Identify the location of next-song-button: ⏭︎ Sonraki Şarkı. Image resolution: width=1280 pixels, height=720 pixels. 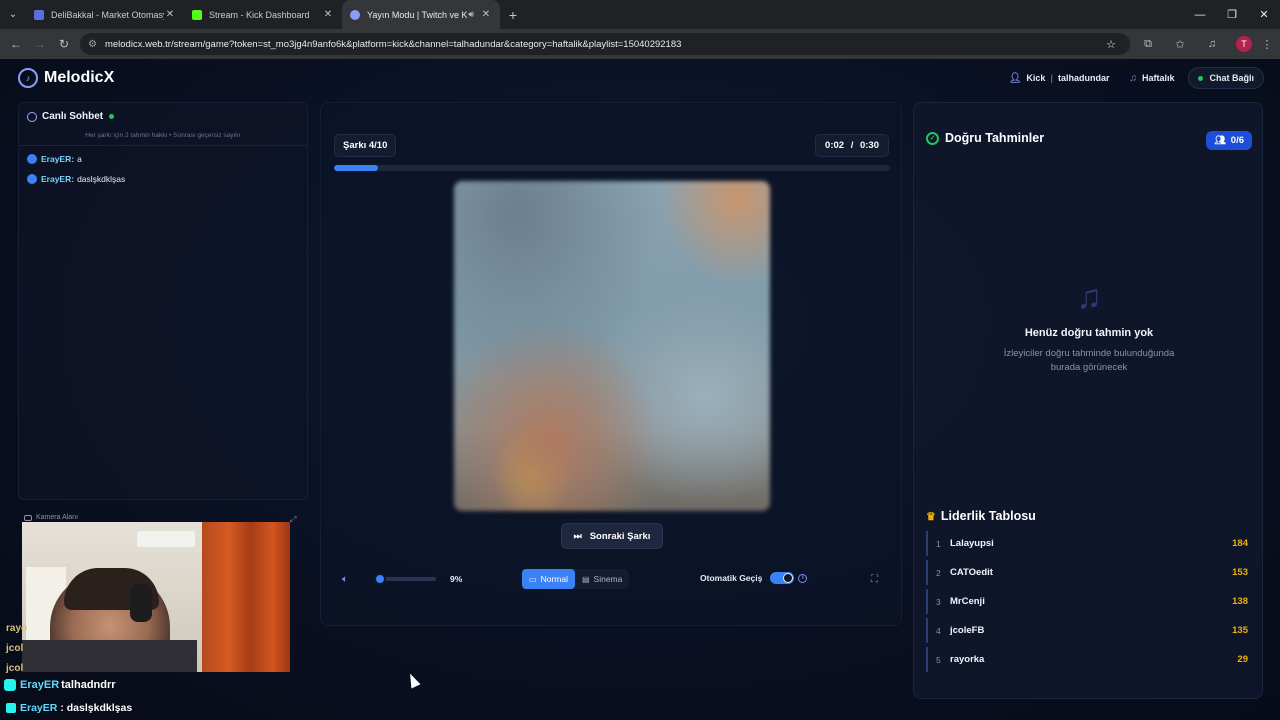
(612, 536).